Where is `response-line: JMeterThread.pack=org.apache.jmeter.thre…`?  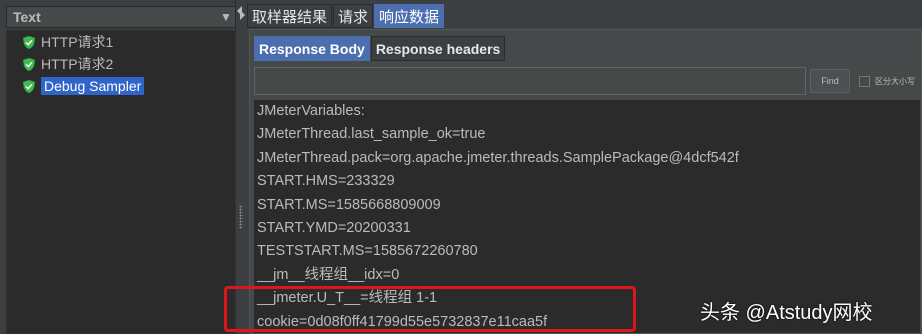 response-line: JMeterThread.pack=org.apache.jmeter.thre… is located at coordinates (498, 157).